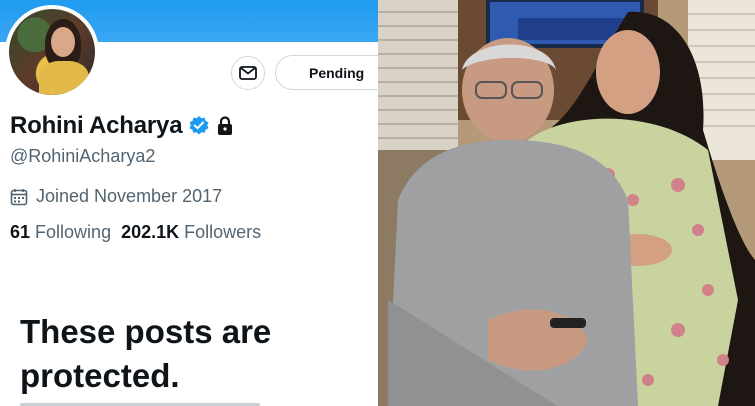  I want to click on joined-date: Joined November 2017, so click(129, 196).